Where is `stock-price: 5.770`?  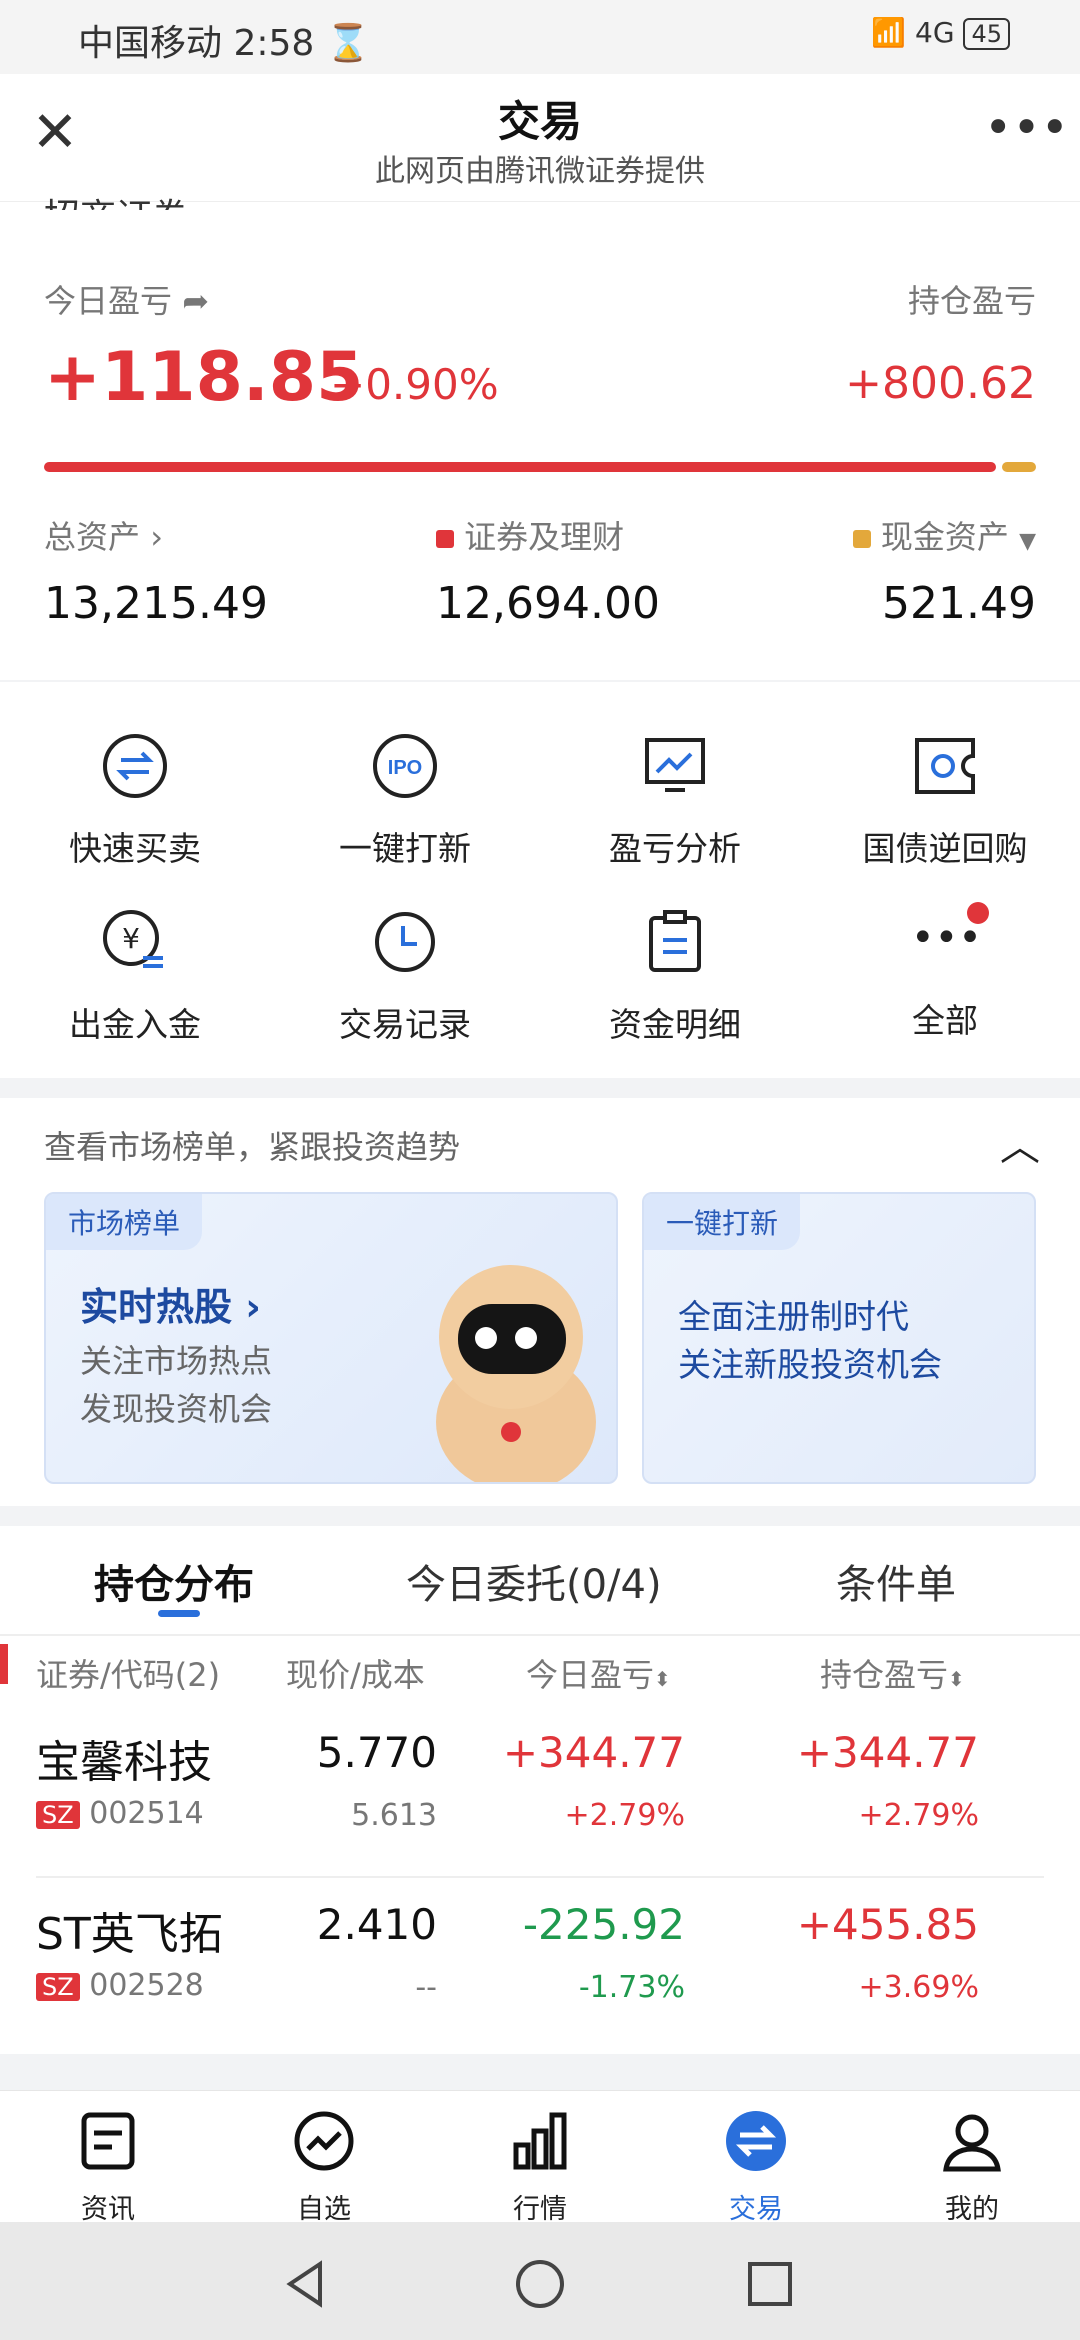
stock-price: 5.770 is located at coordinates (376, 1752).